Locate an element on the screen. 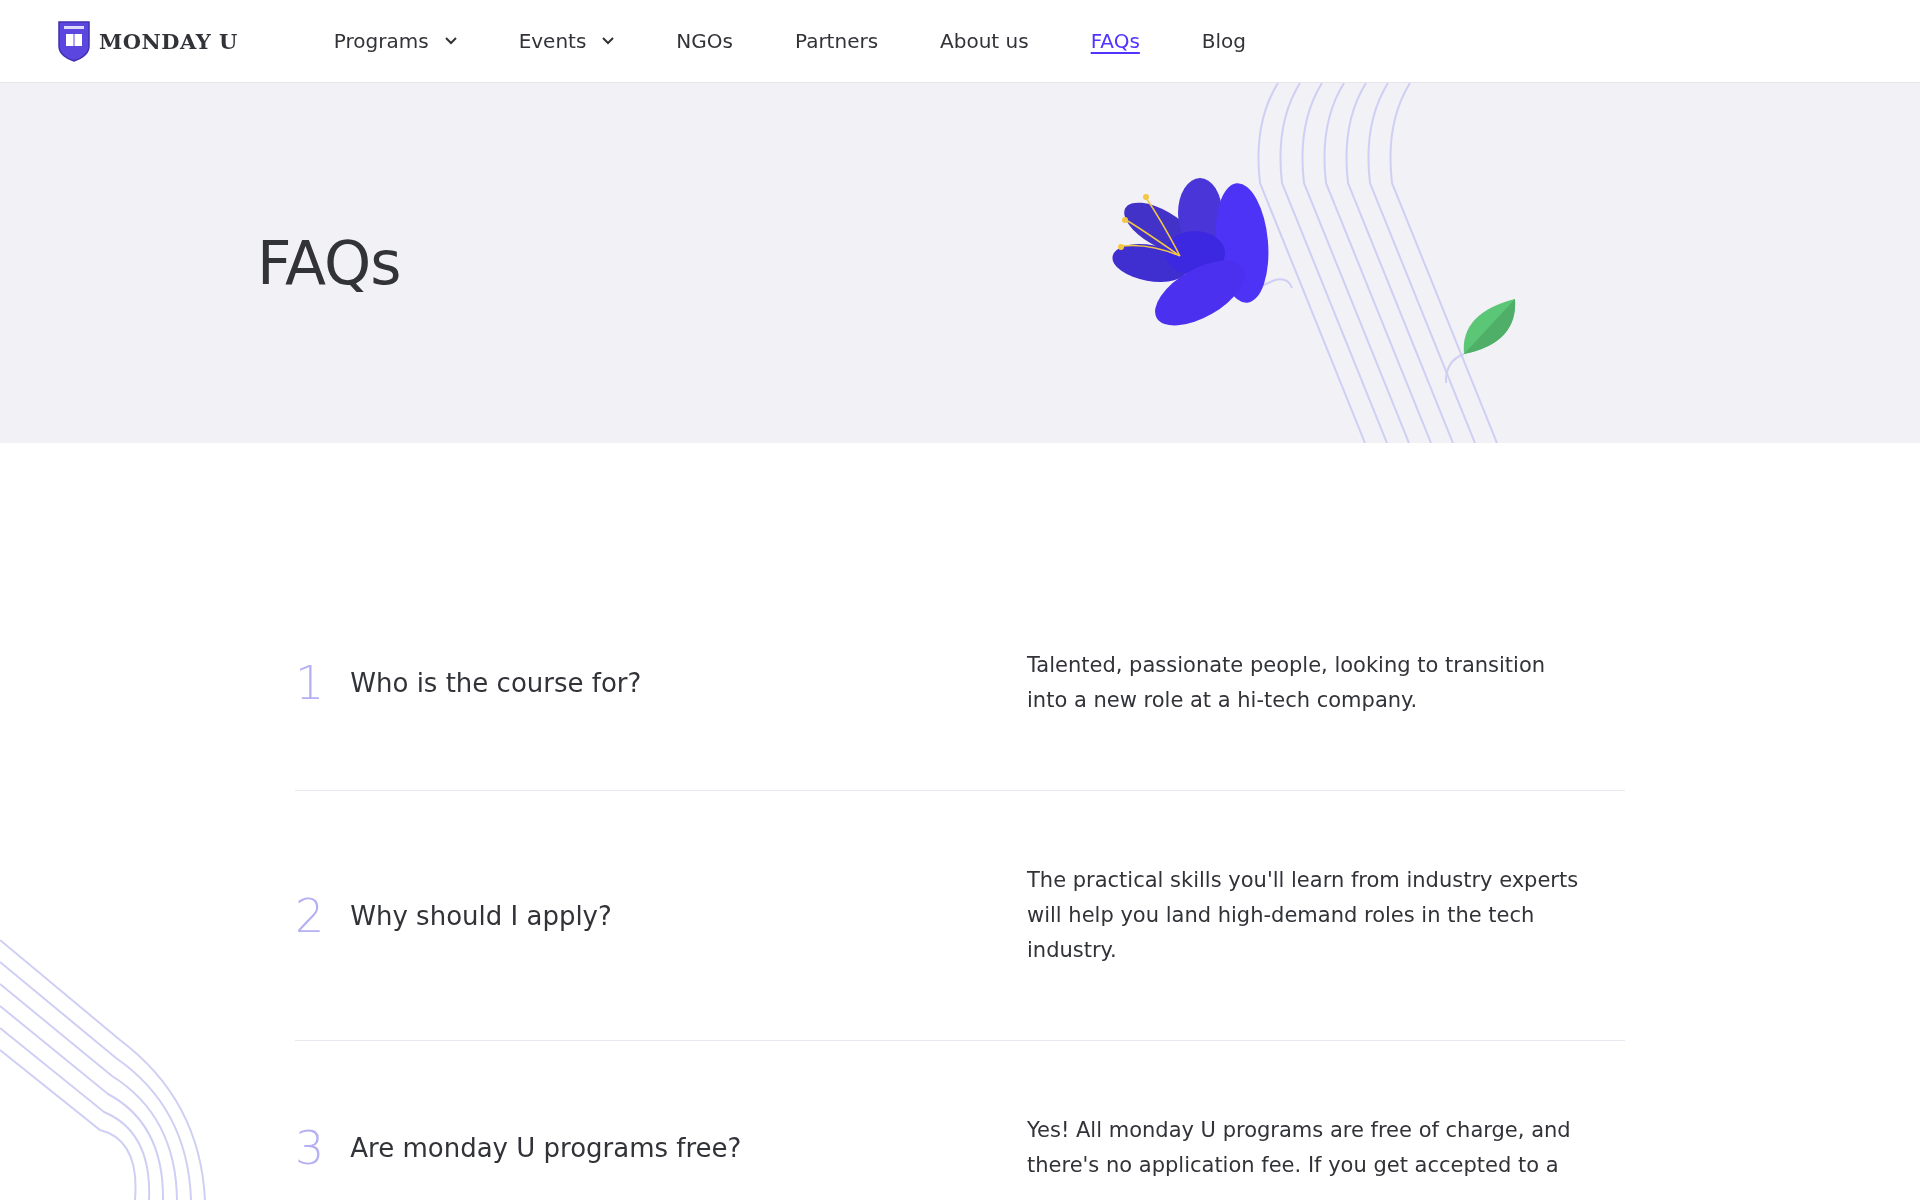 The image size is (1920, 1200). nav-link: About us is located at coordinates (984, 41).